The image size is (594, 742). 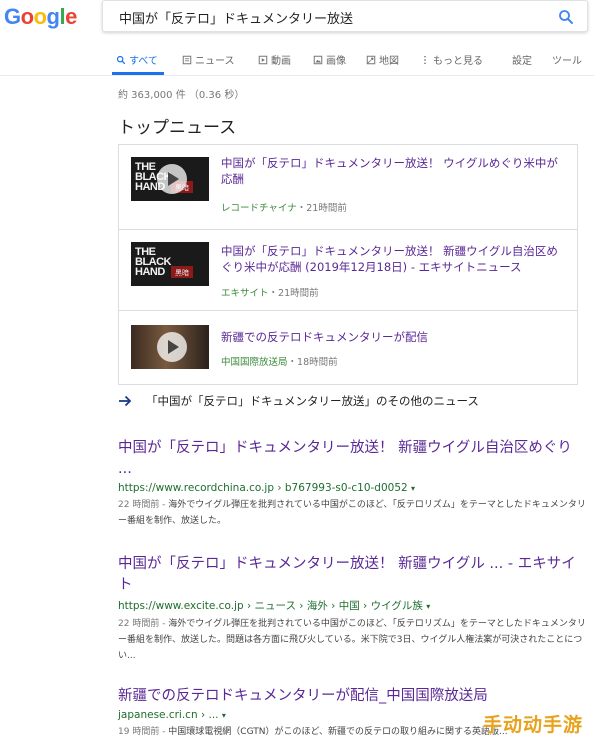 What do you see at coordinates (351, 64) in the screenshot?
I see `search-tabs: すべて ニュース 動画 画像 地図 もっと見る 設定 ツール` at bounding box center [351, 64].